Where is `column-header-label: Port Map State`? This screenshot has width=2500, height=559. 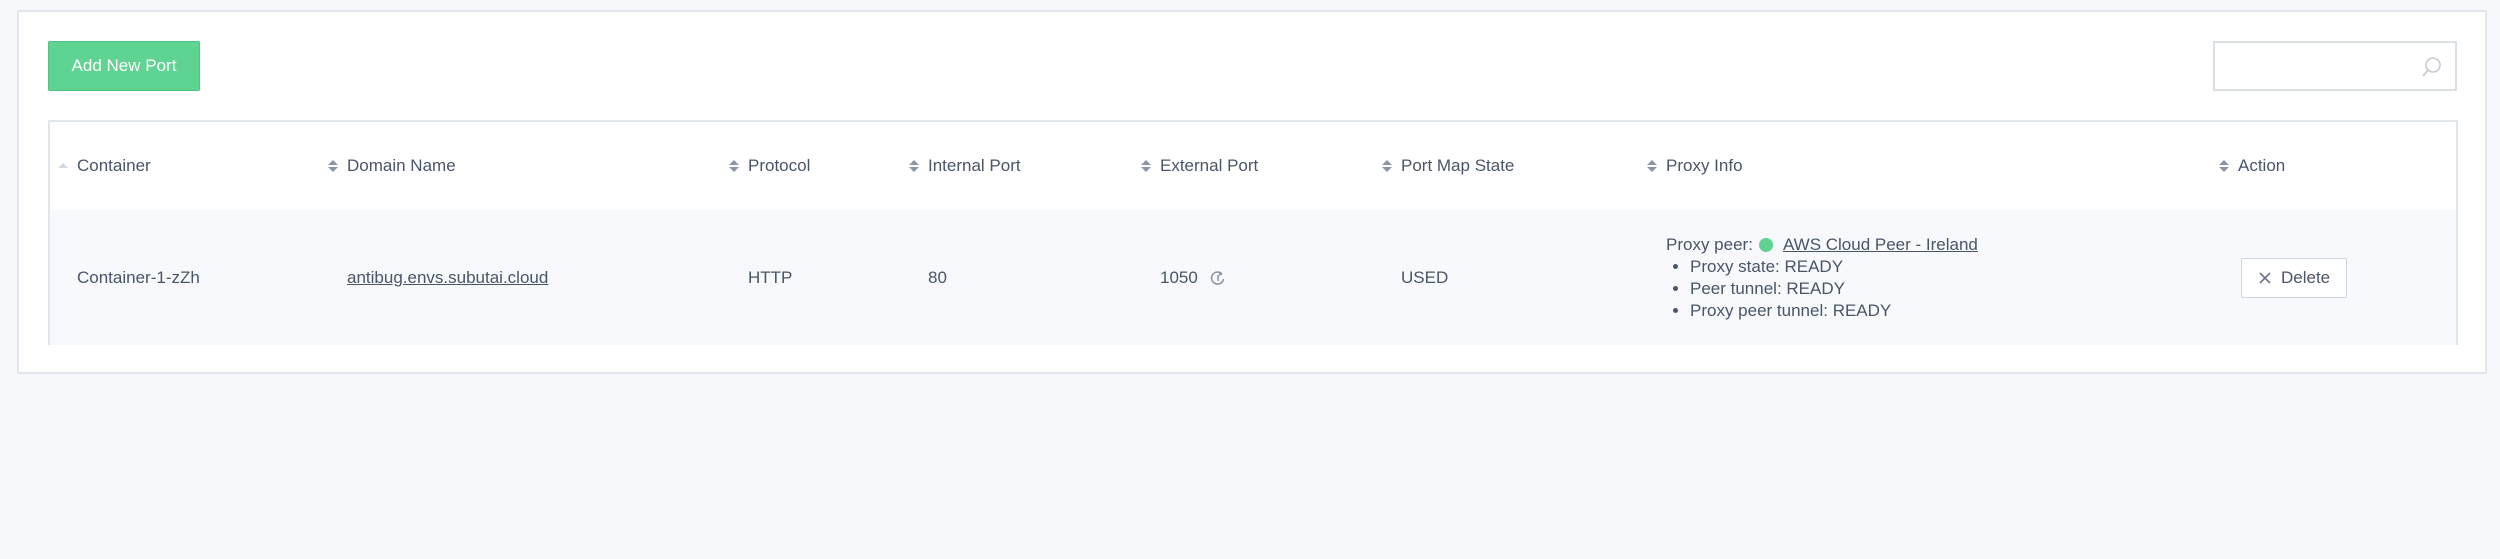 column-header-label: Port Map State is located at coordinates (1458, 165).